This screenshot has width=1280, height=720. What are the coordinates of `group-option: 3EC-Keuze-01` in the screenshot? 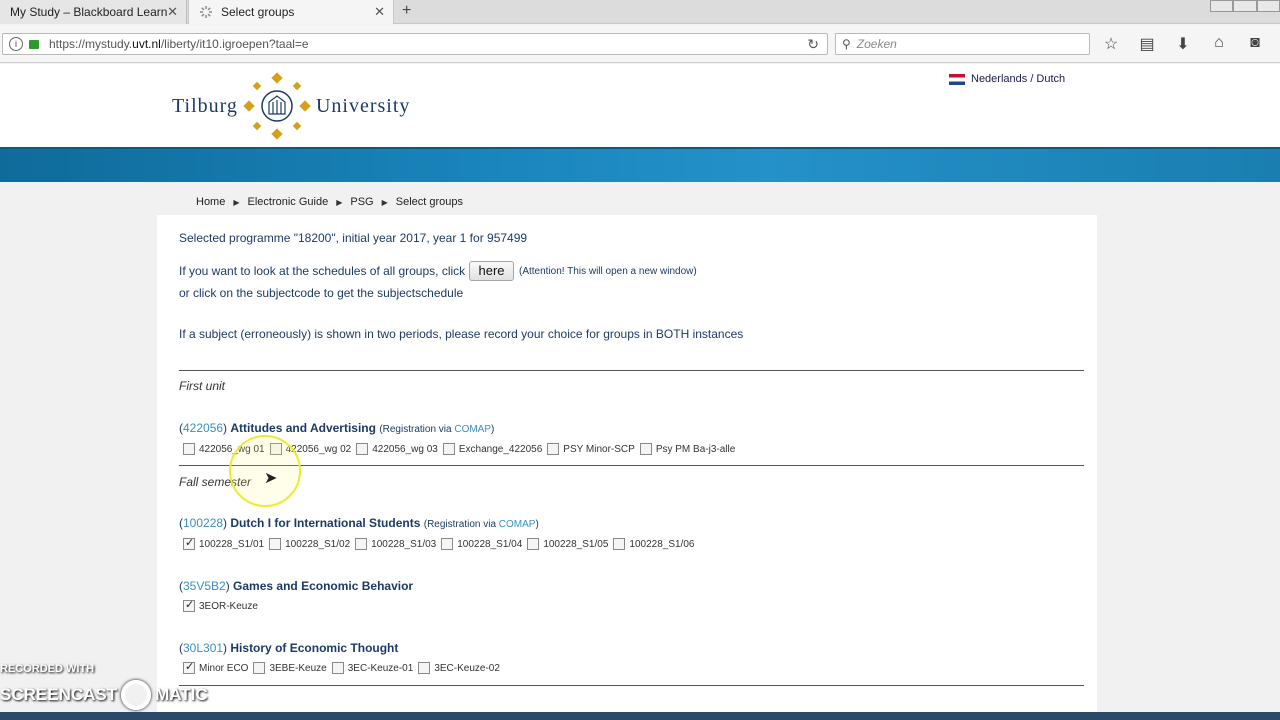 It's located at (372, 668).